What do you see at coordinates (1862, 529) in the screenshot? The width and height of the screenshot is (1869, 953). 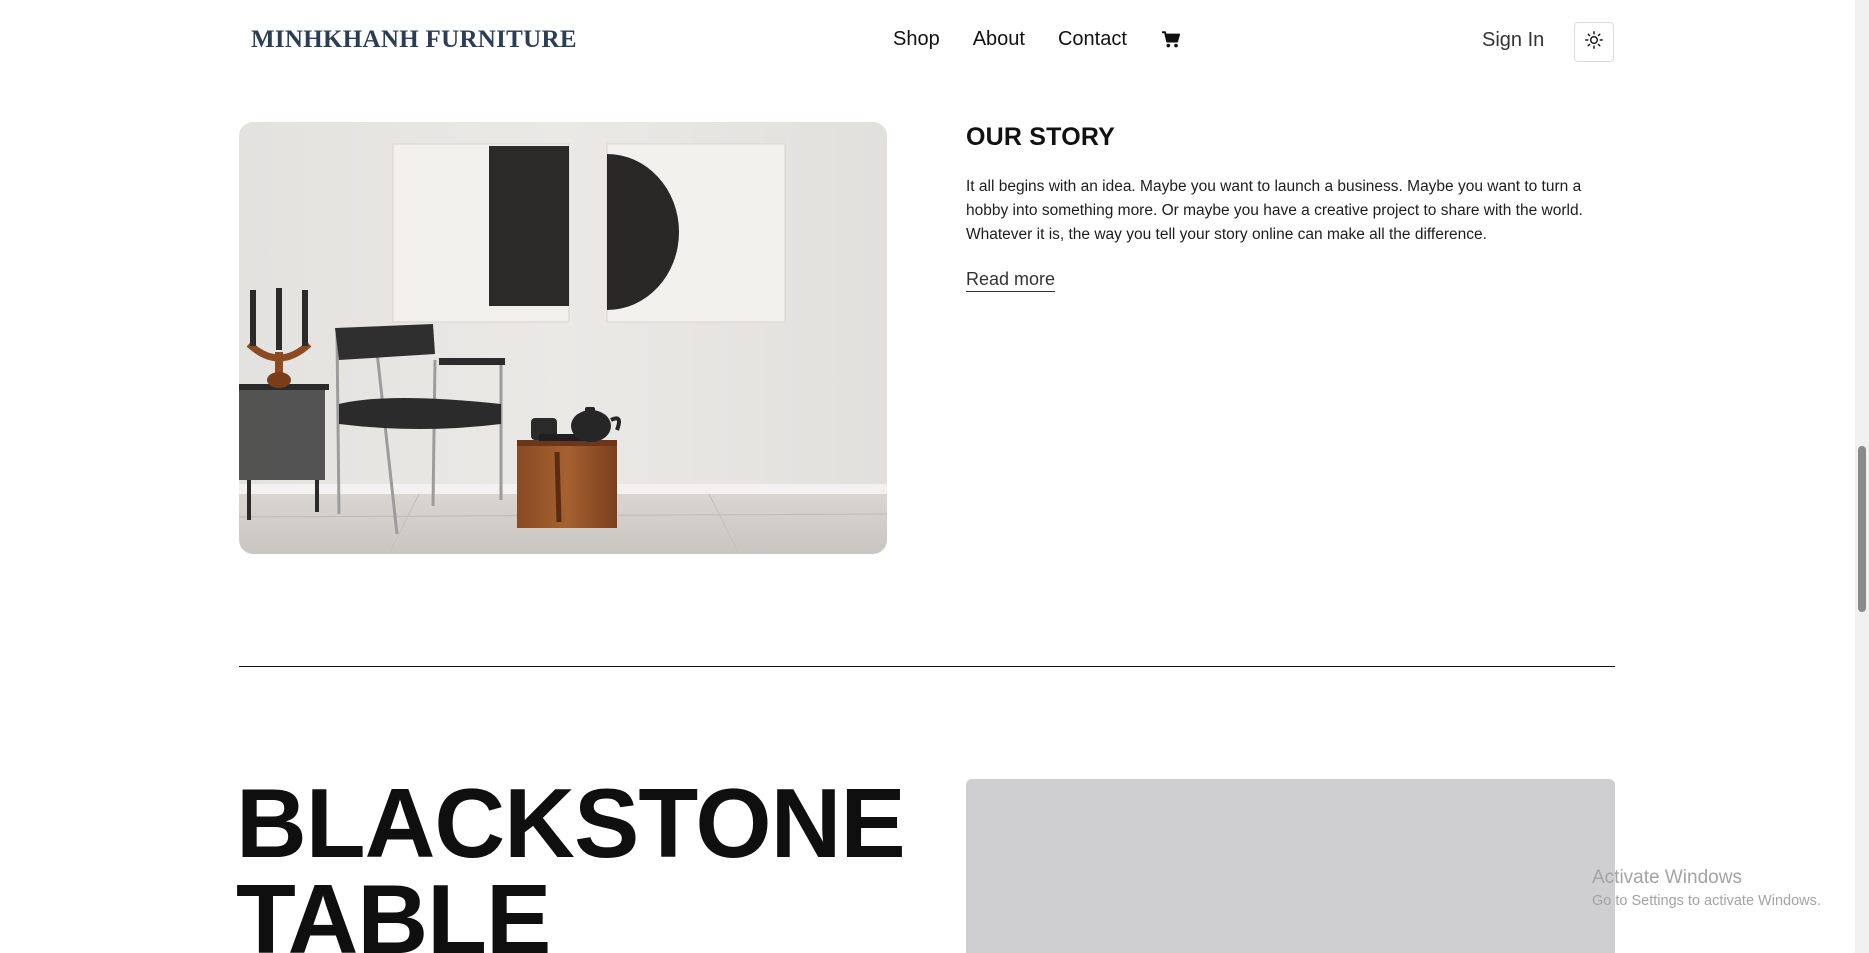 I see `scrollbar-thumb` at bounding box center [1862, 529].